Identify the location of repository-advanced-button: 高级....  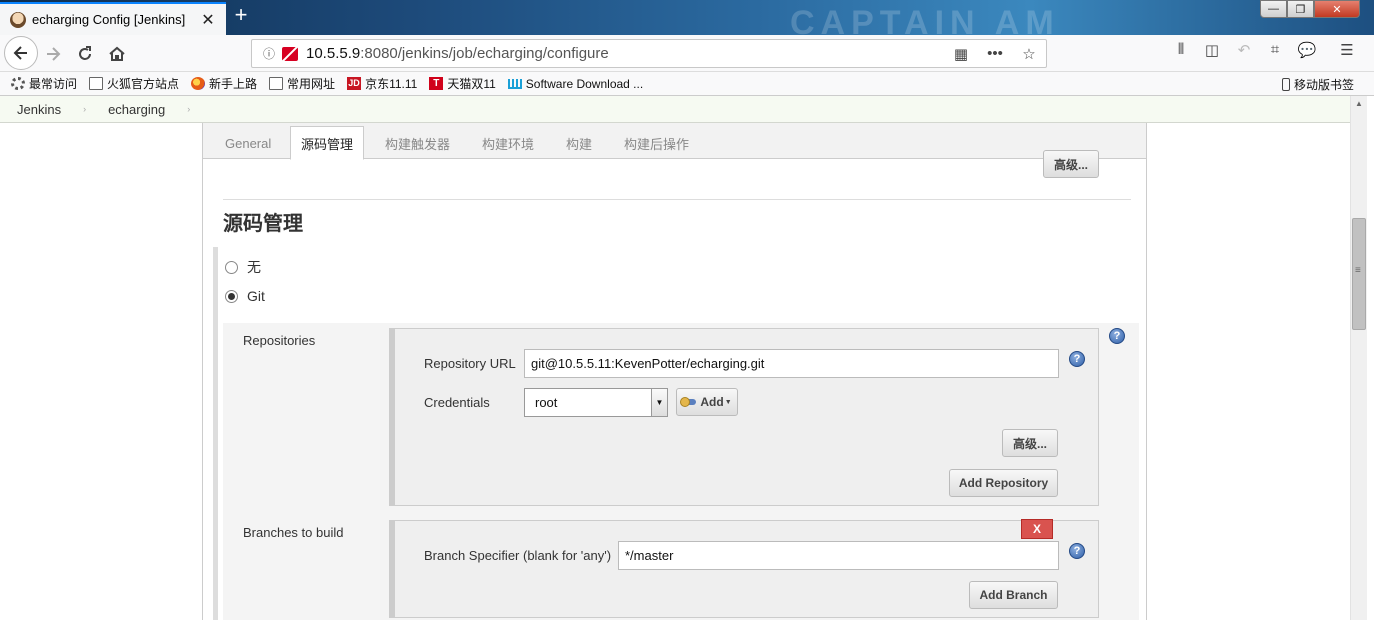
(1030, 443).